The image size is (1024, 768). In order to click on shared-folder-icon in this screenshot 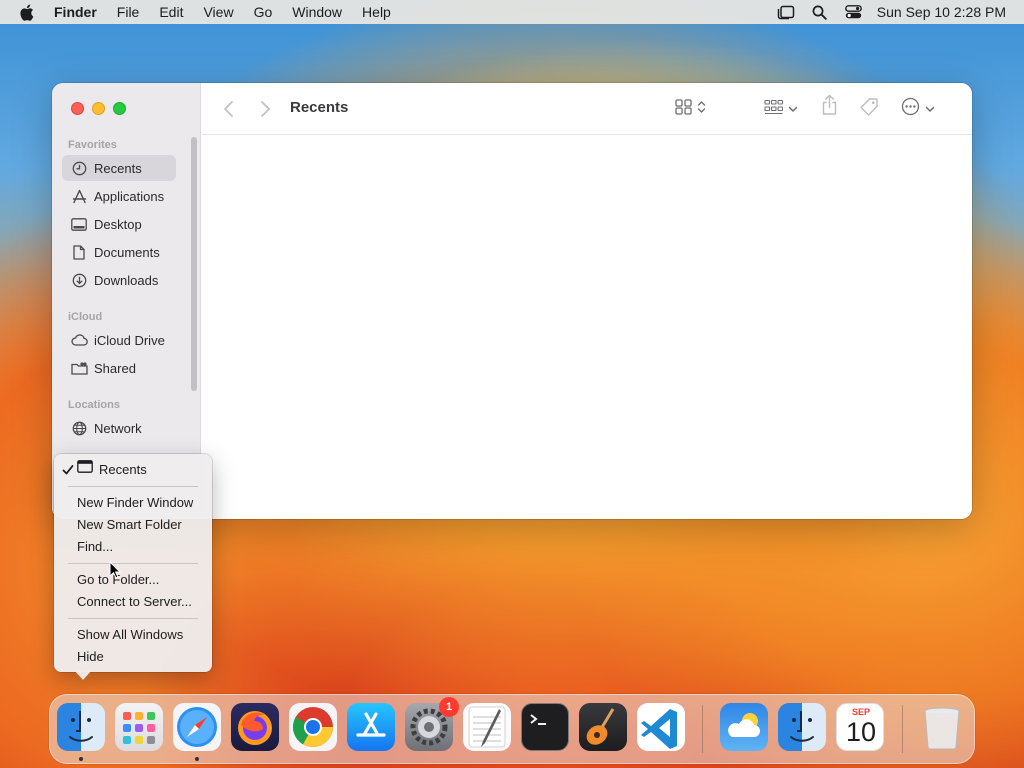, I will do `click(79, 368)`.